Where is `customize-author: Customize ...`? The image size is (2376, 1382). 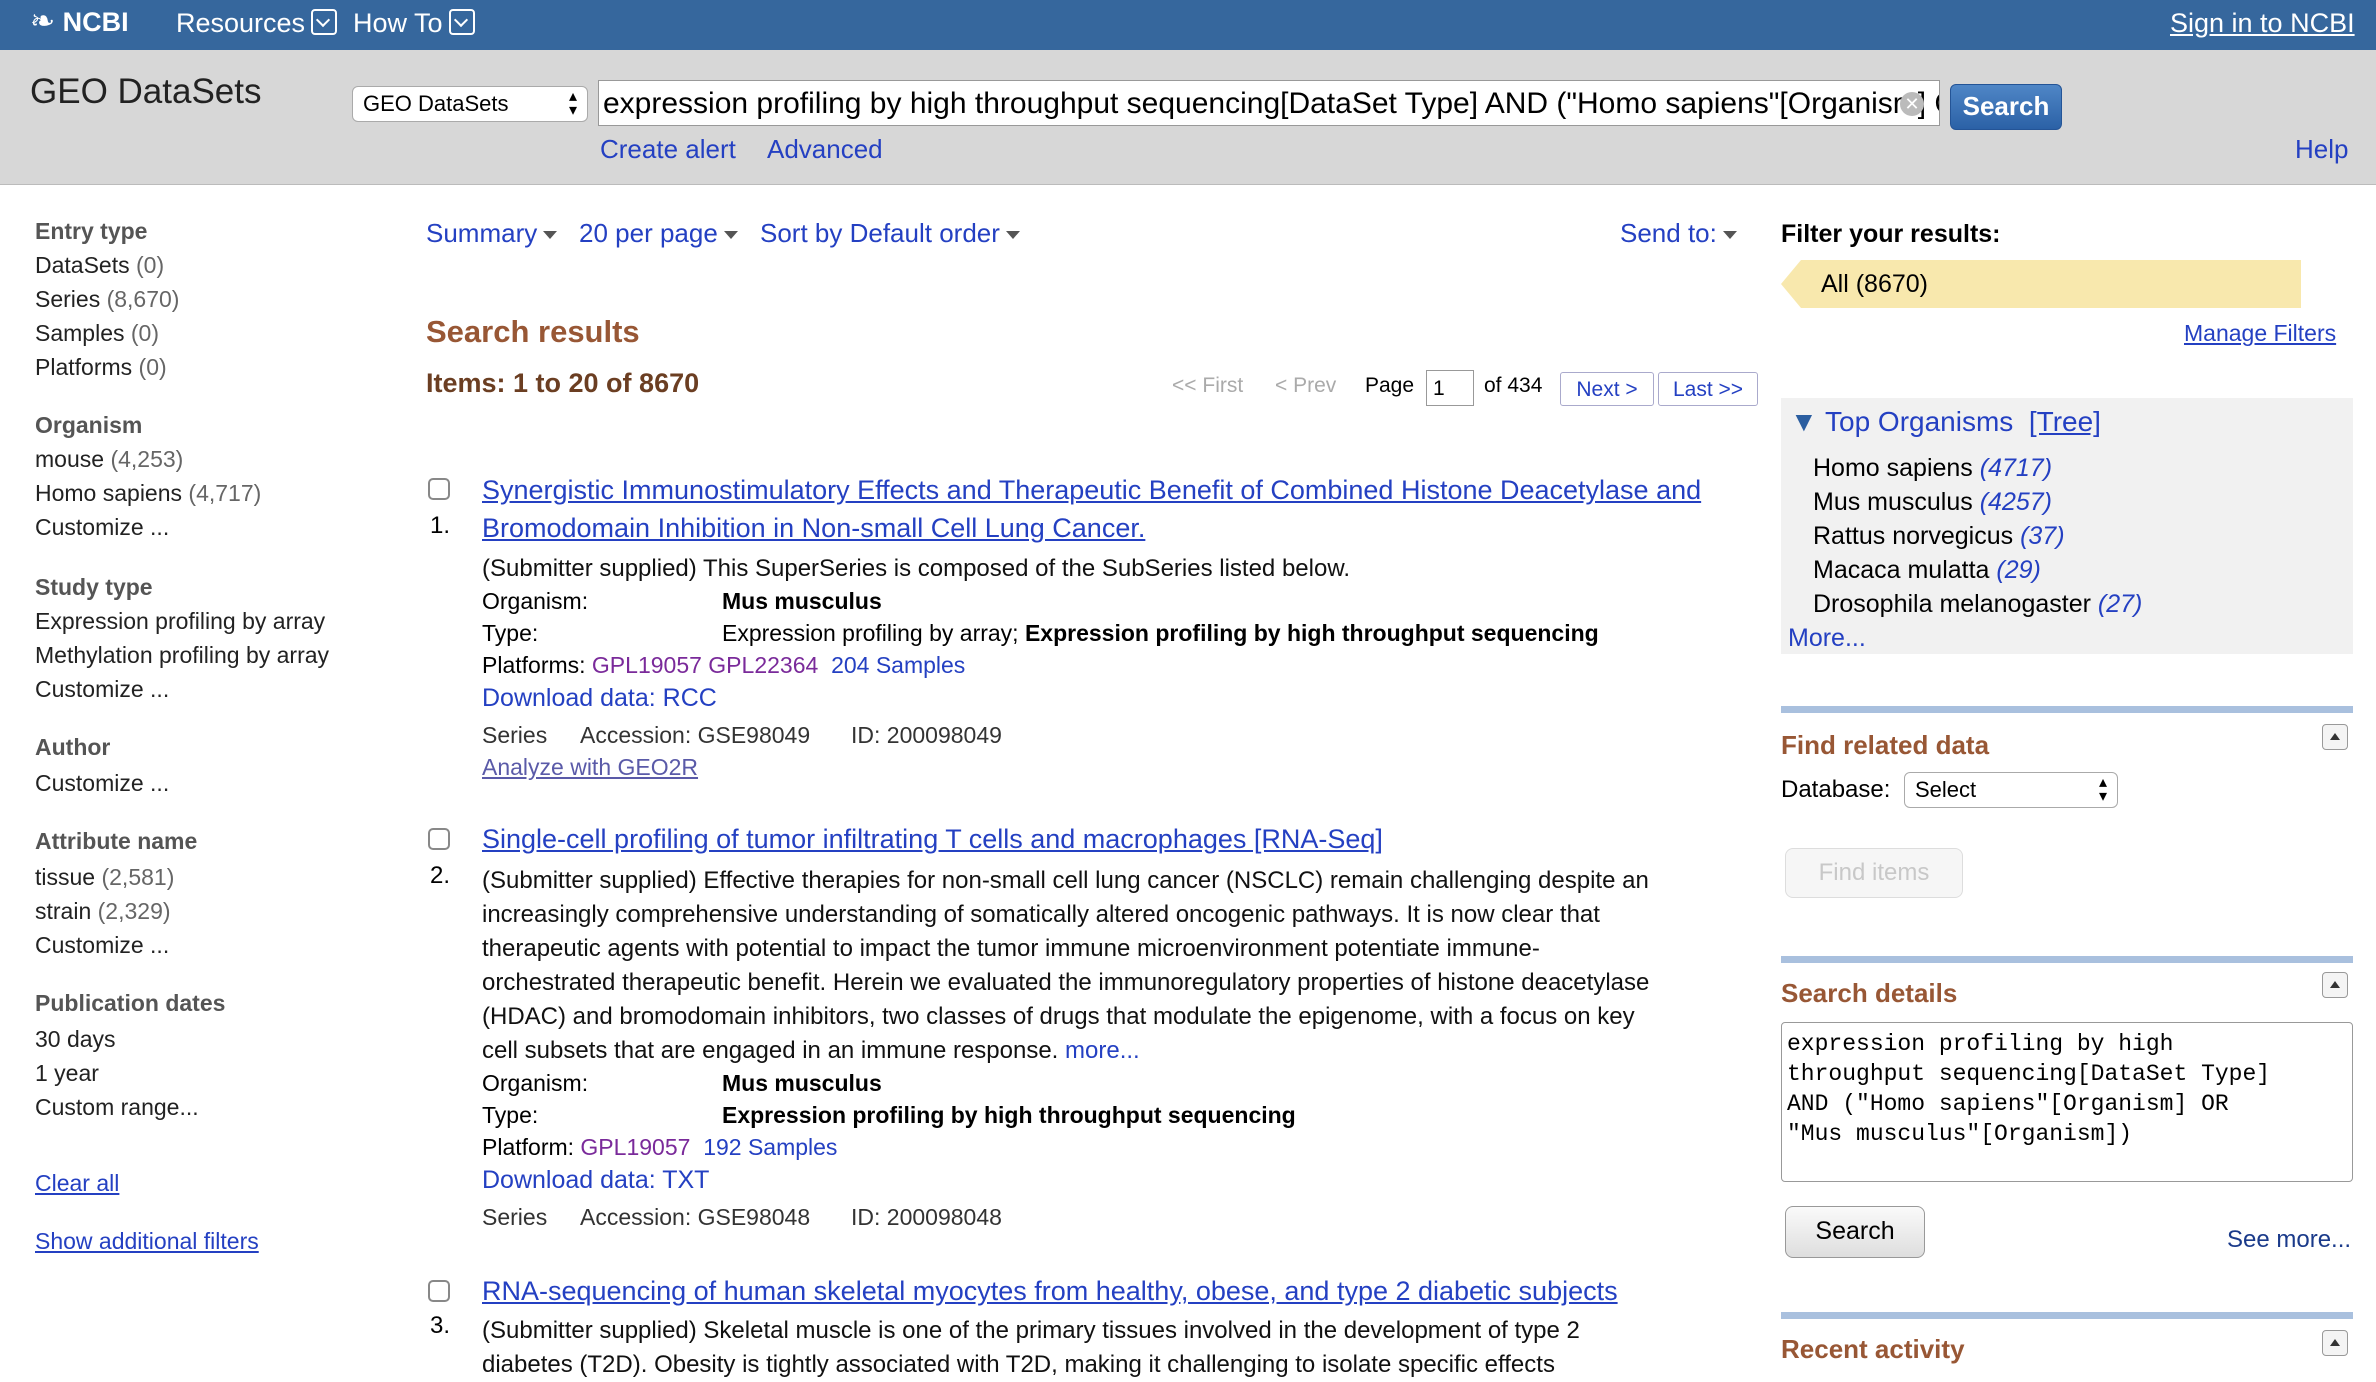 customize-author: Customize ... is located at coordinates (102, 783).